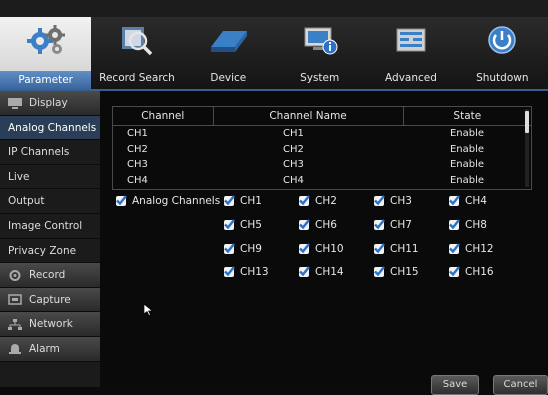 Image resolution: width=548 pixels, height=395 pixels. What do you see at coordinates (136, 53) in the screenshot?
I see `menu-record-search: Record Search` at bounding box center [136, 53].